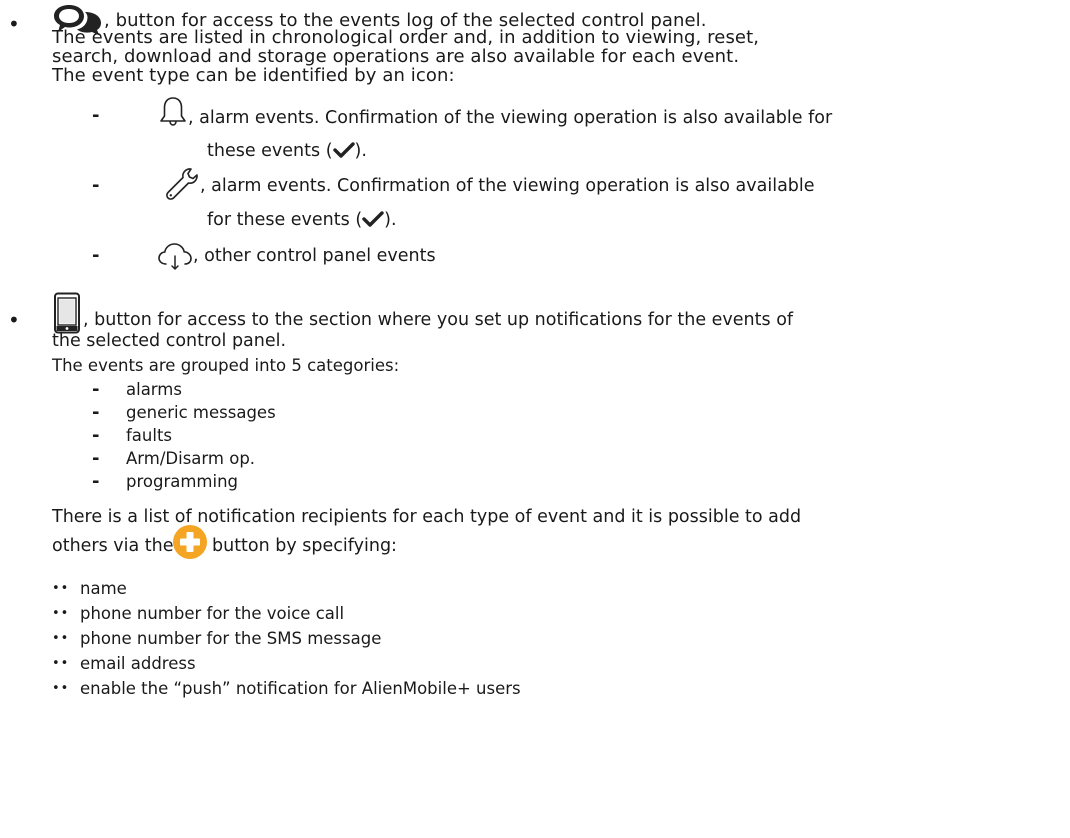  What do you see at coordinates (190, 542) in the screenshot?
I see `add-plus-icon` at bounding box center [190, 542].